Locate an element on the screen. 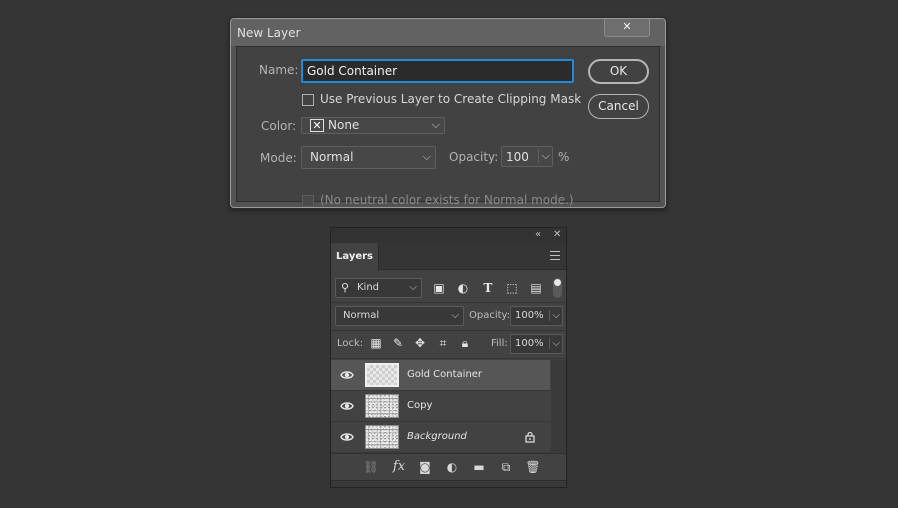  filter-kind-value: Kind is located at coordinates (368, 287).